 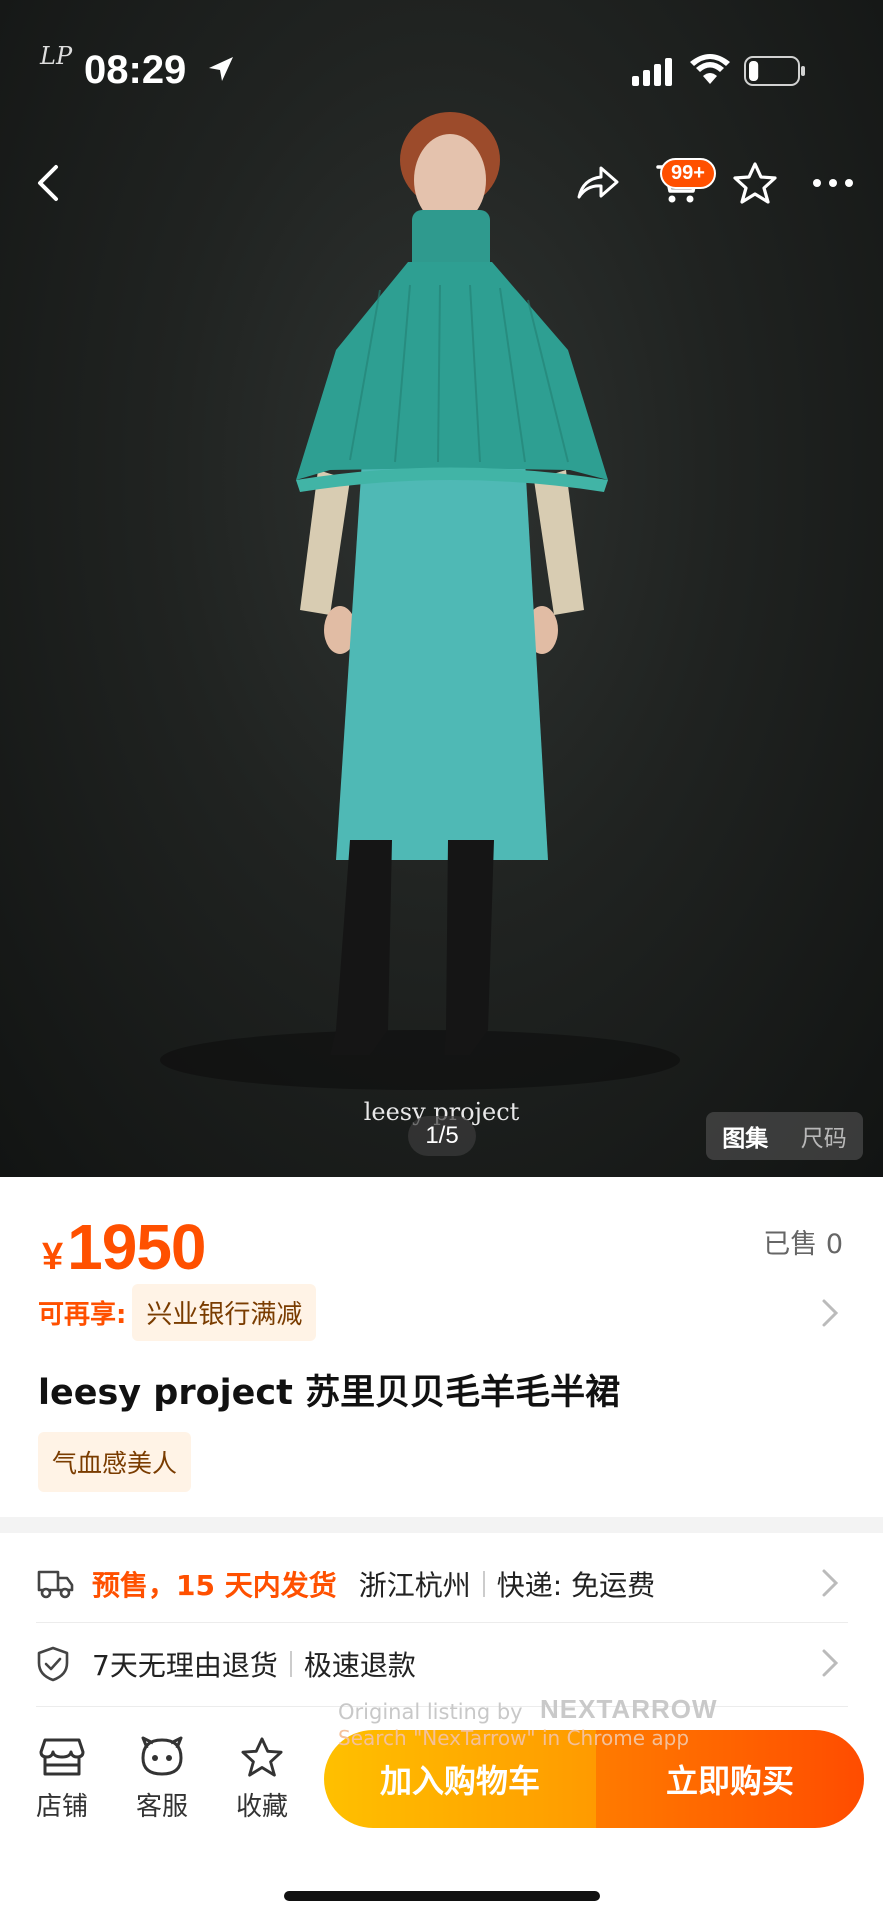 What do you see at coordinates (441, 70) in the screenshot?
I see `status-bar: LP 08:29` at bounding box center [441, 70].